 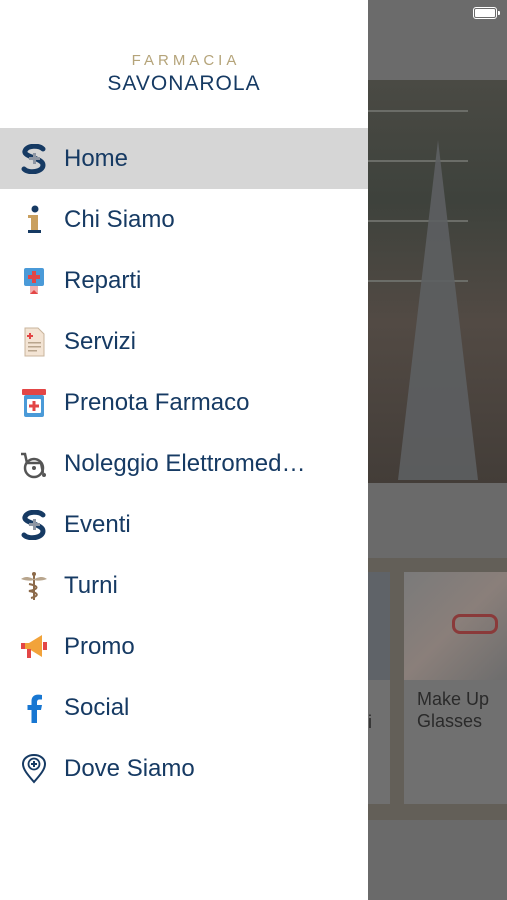 I want to click on background-footer, so click(x=437, y=860).